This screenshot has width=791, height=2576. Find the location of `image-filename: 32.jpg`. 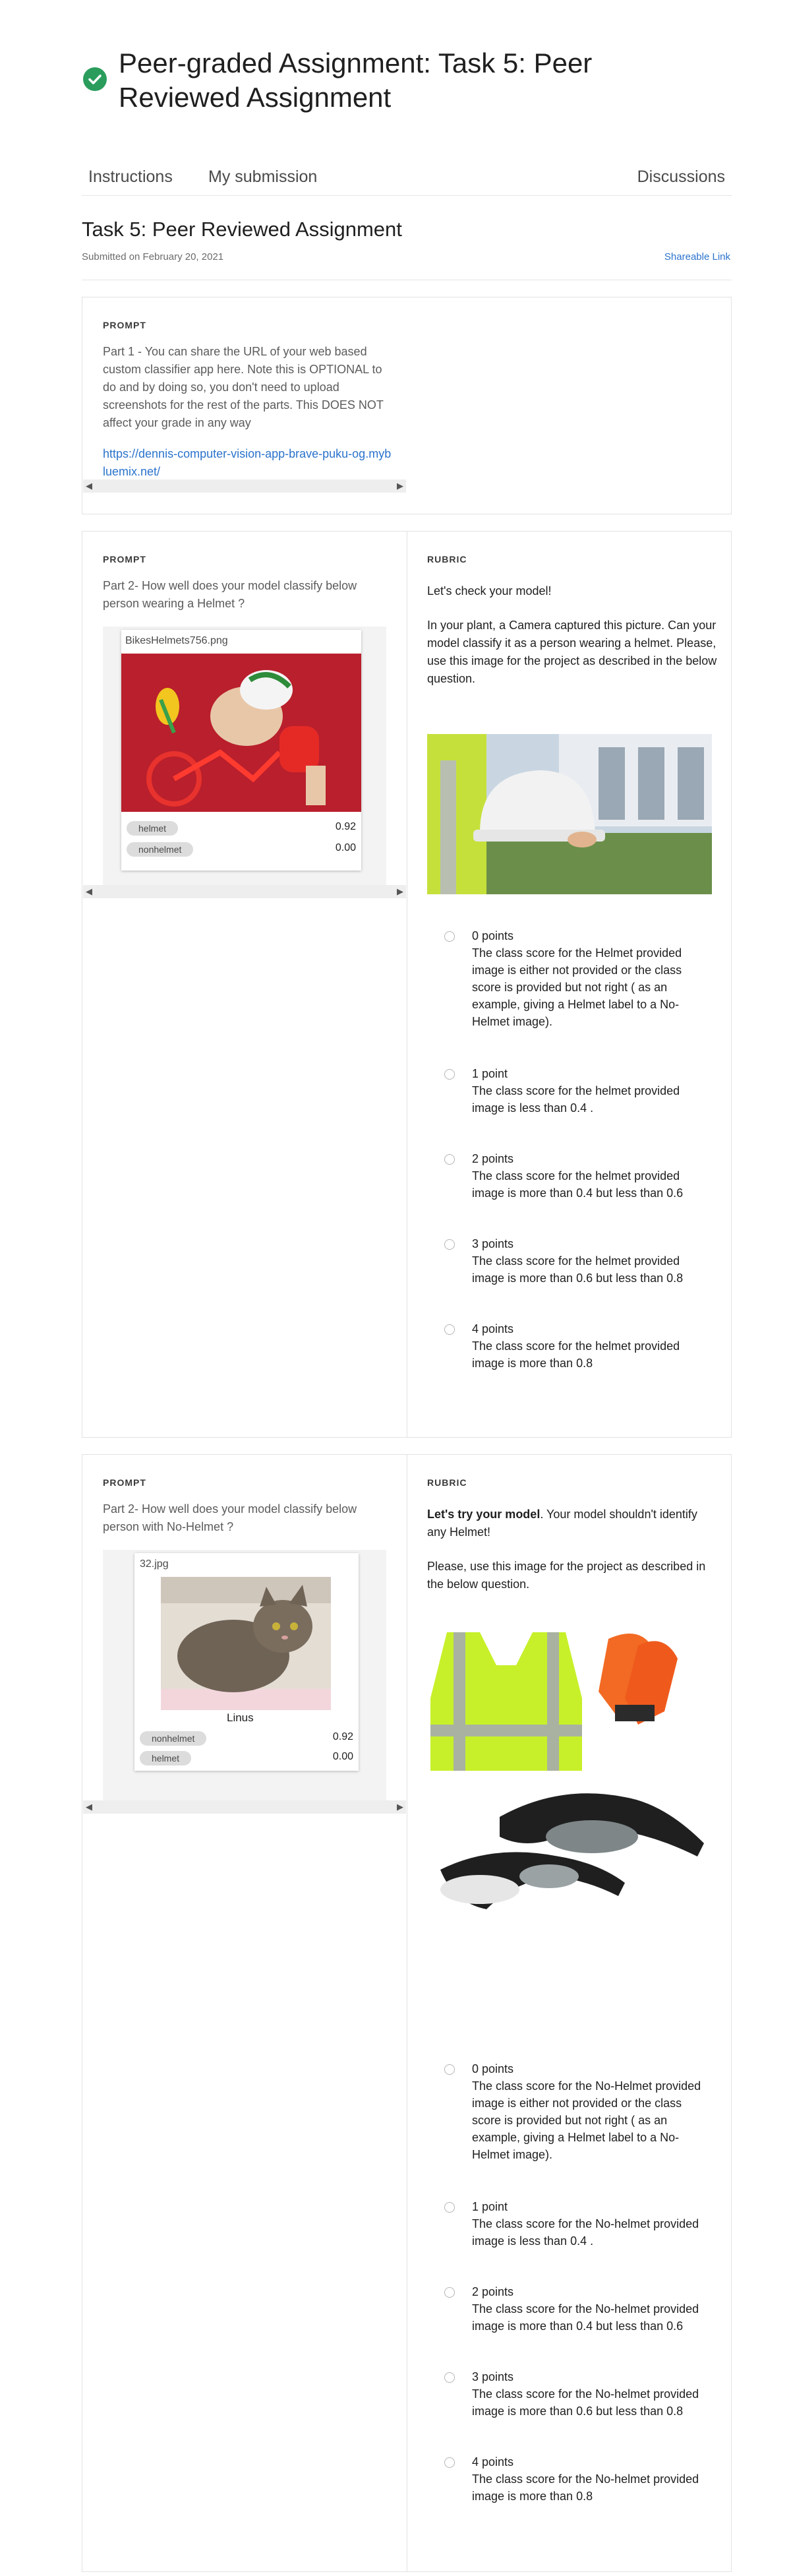

image-filename: 32.jpg is located at coordinates (154, 1564).